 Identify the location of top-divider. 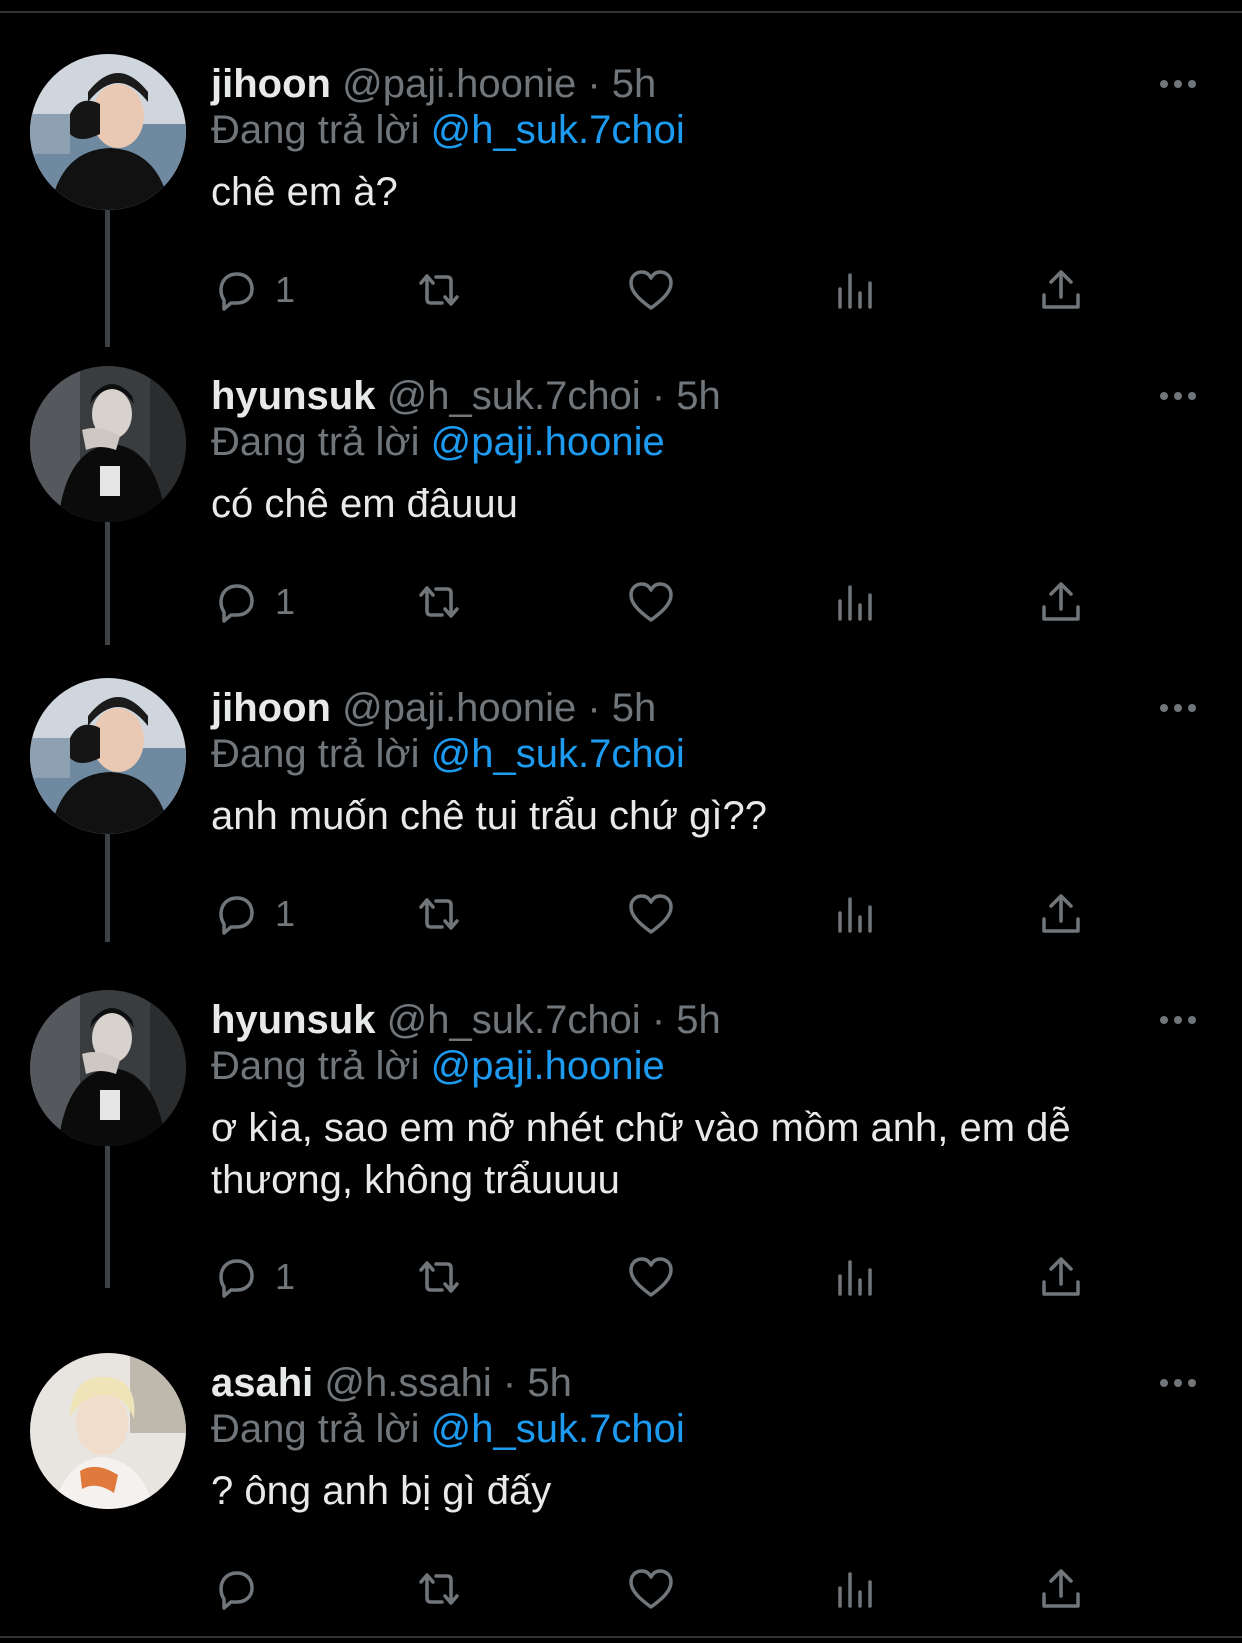
(621, 12).